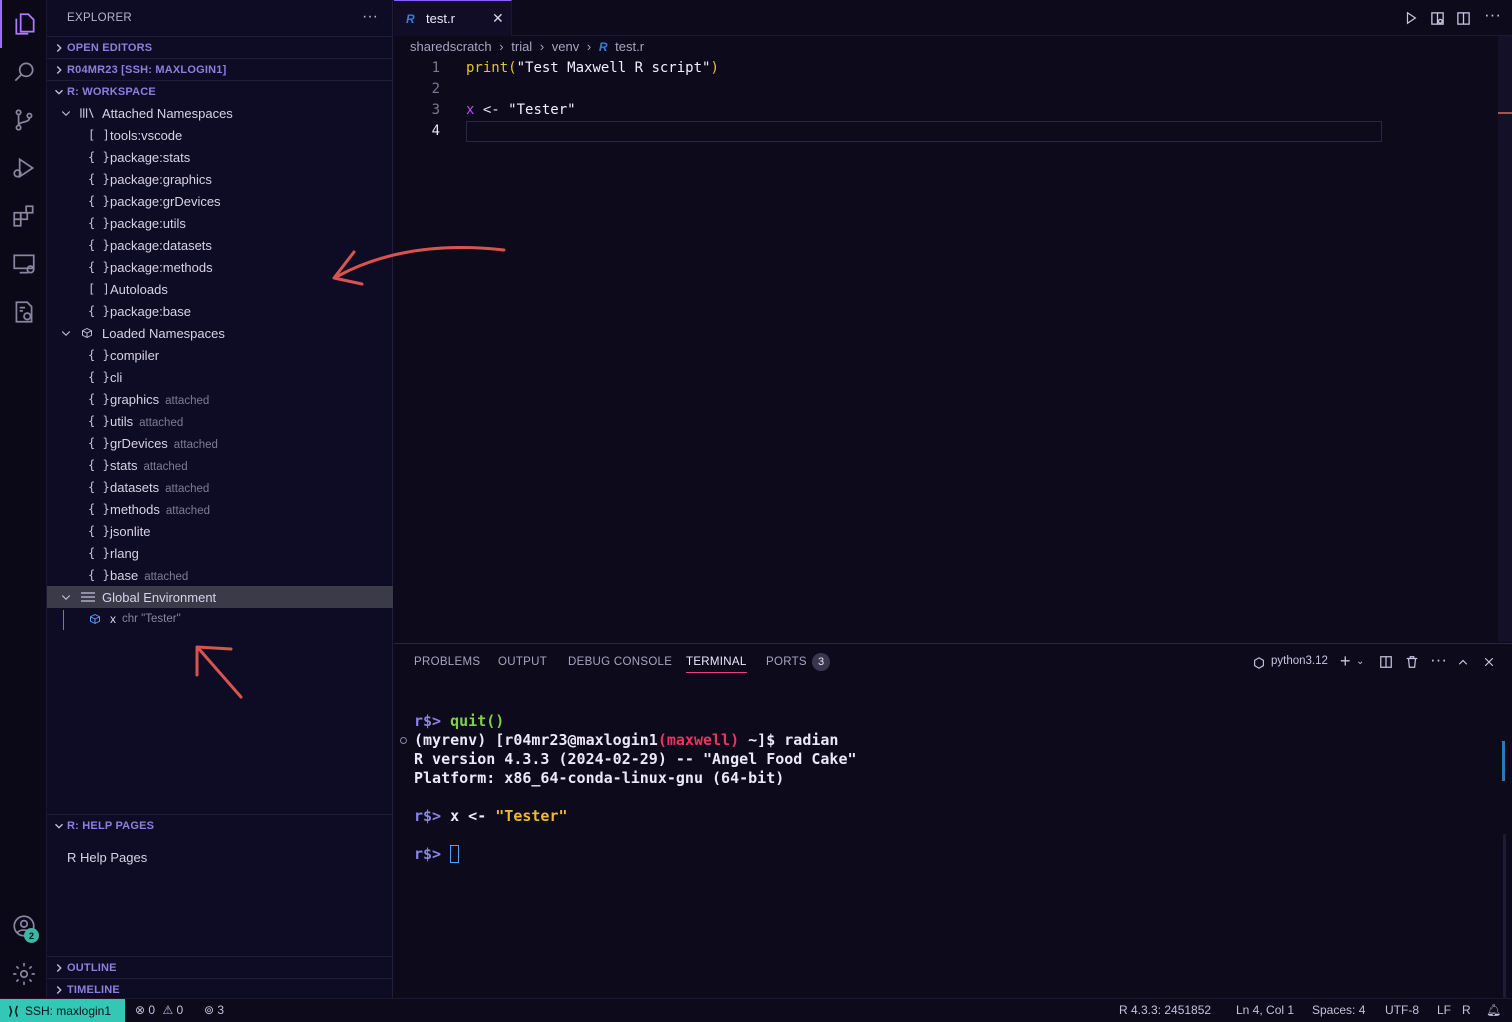 This screenshot has width=1512, height=1022. I want to click on minimap-marker, so click(1505, 113).